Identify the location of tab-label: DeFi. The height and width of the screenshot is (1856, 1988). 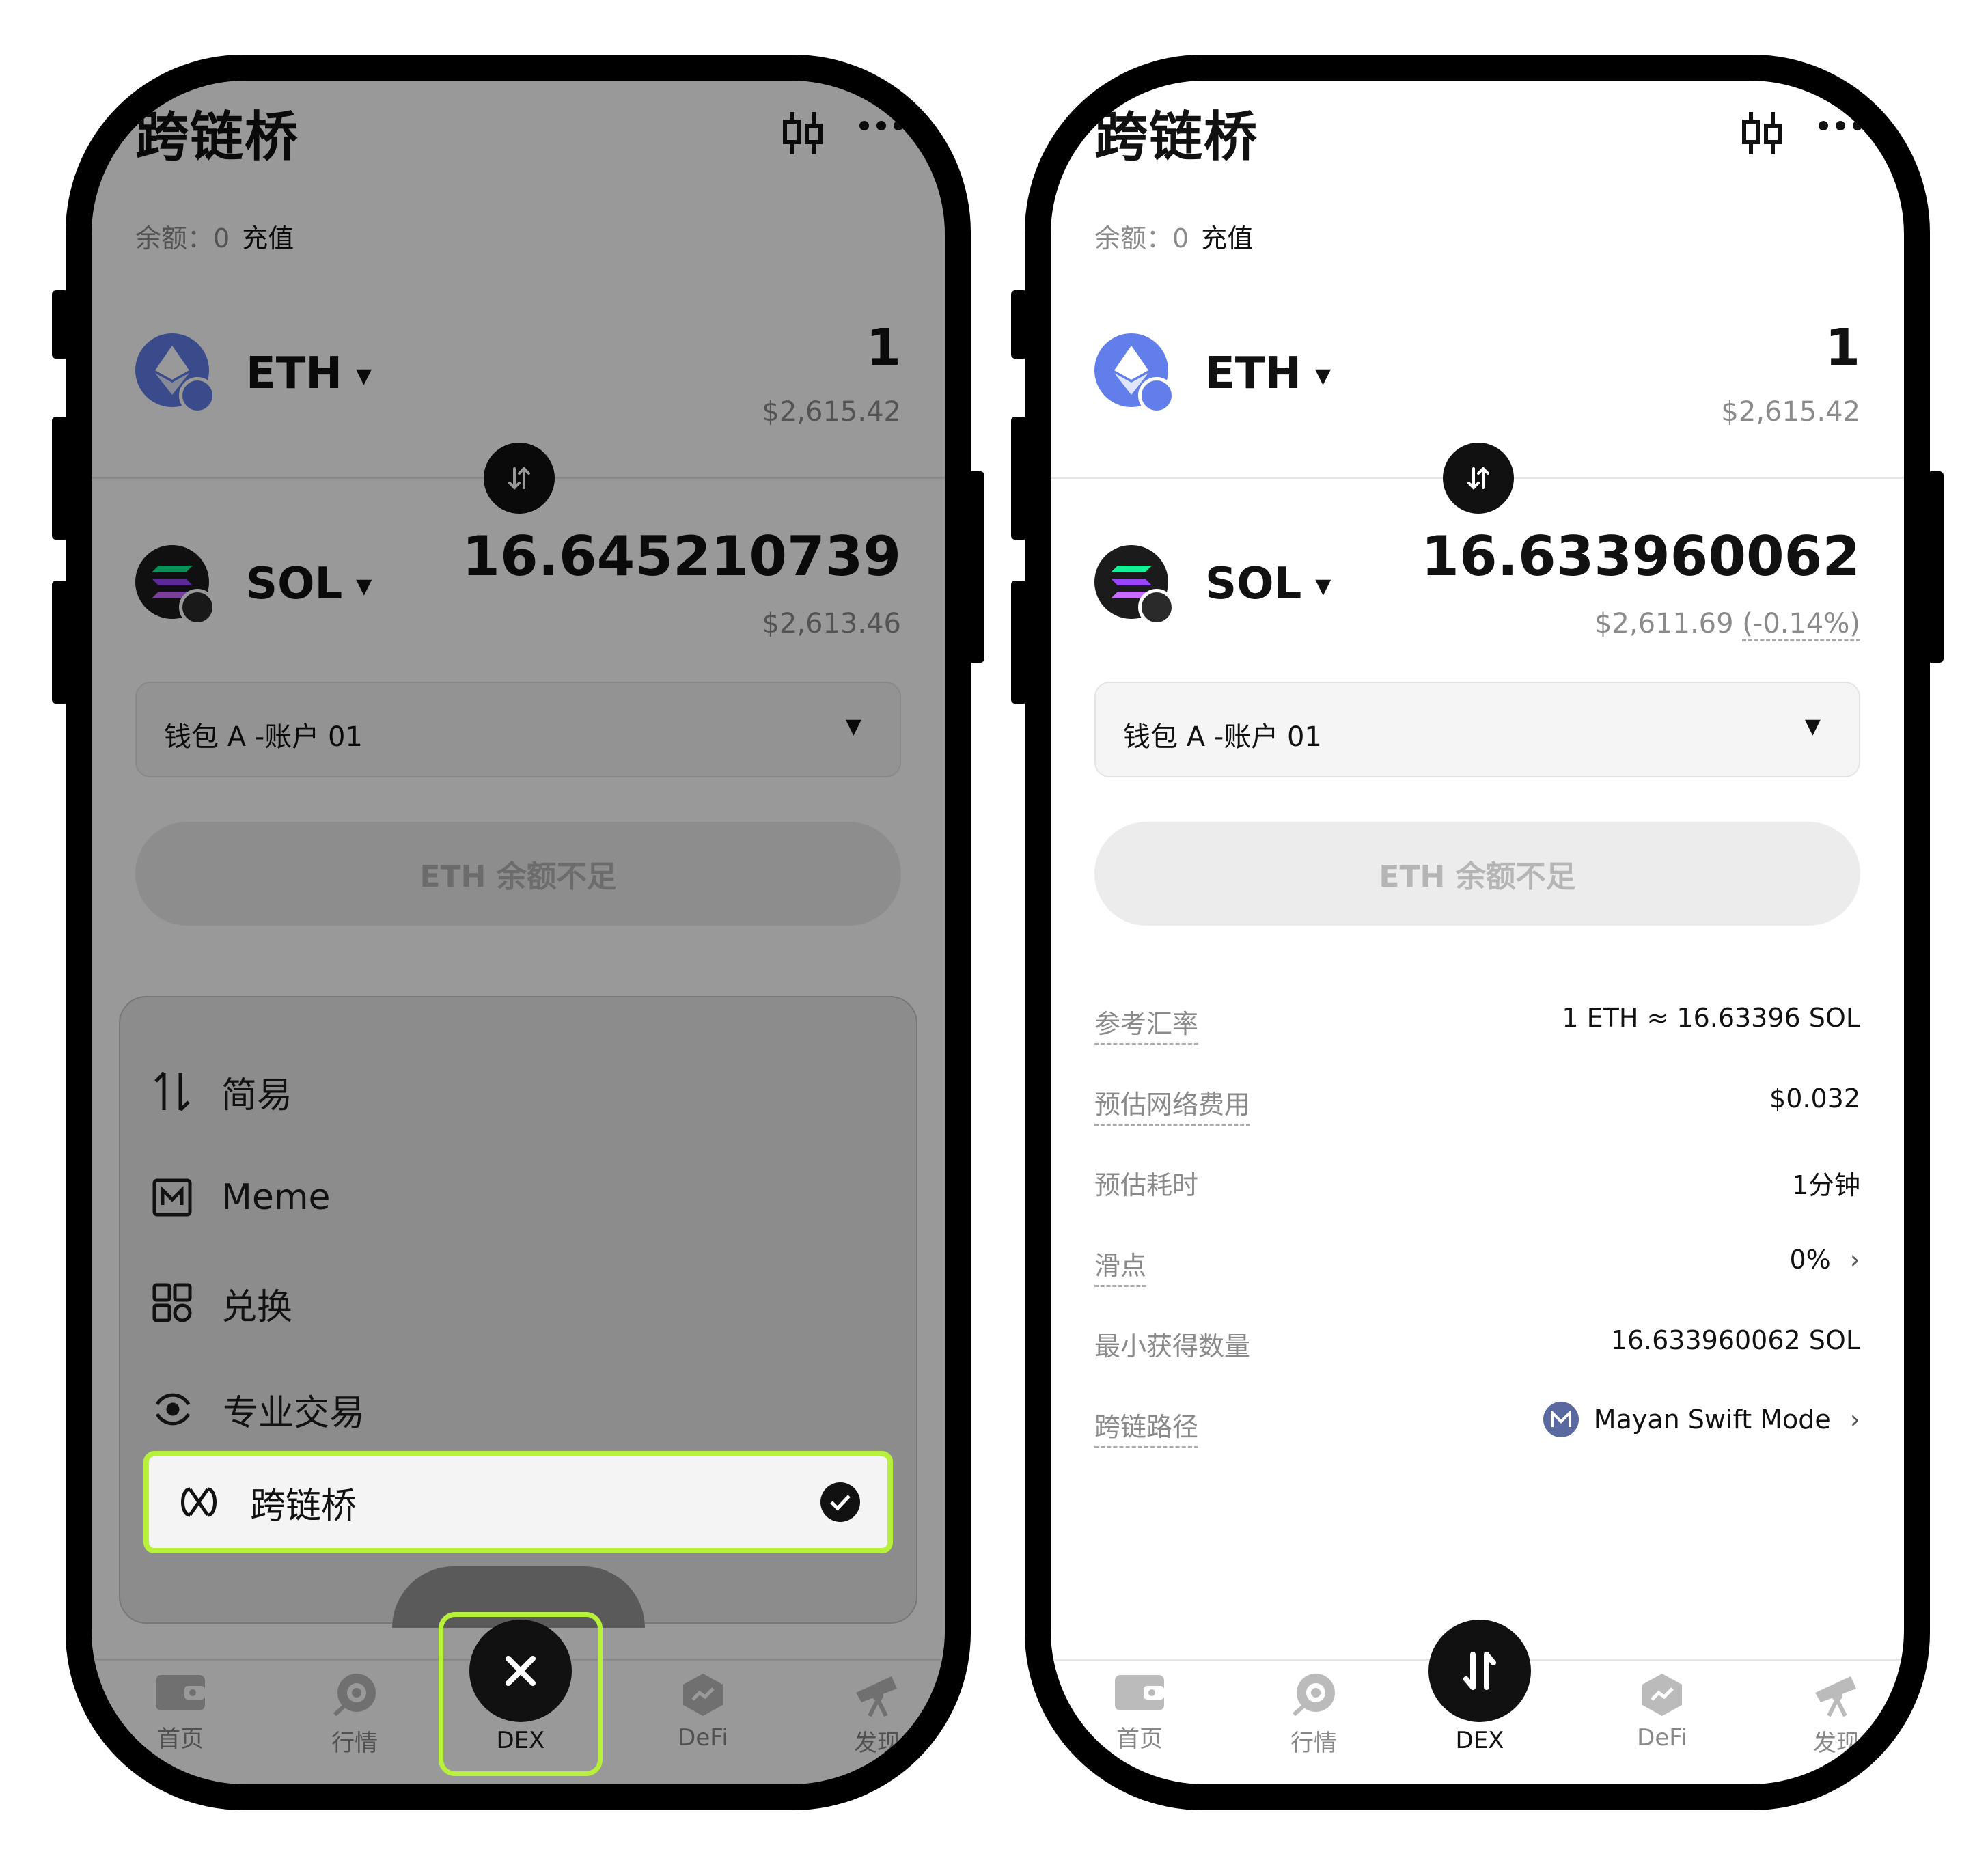
(1662, 1737).